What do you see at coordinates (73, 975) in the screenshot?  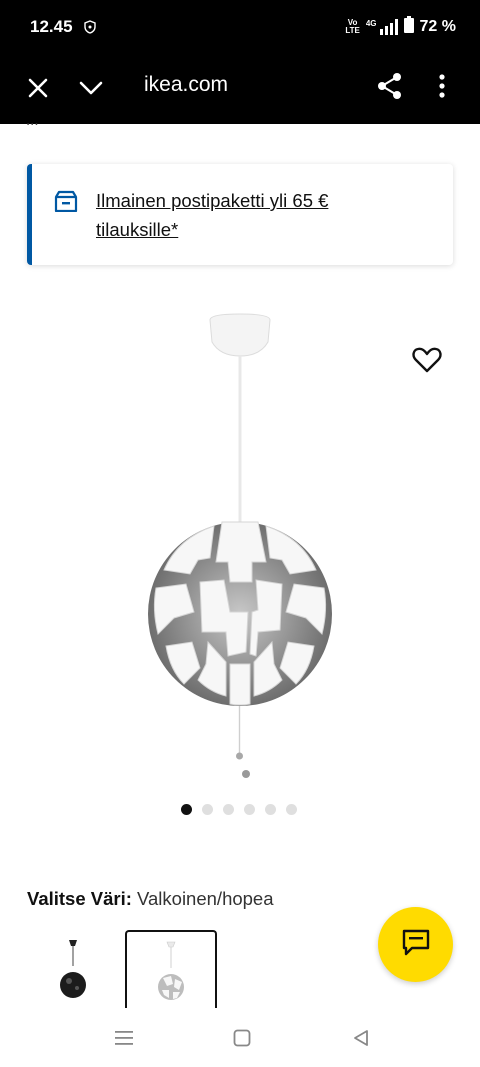 I see `color-swatch-black` at bounding box center [73, 975].